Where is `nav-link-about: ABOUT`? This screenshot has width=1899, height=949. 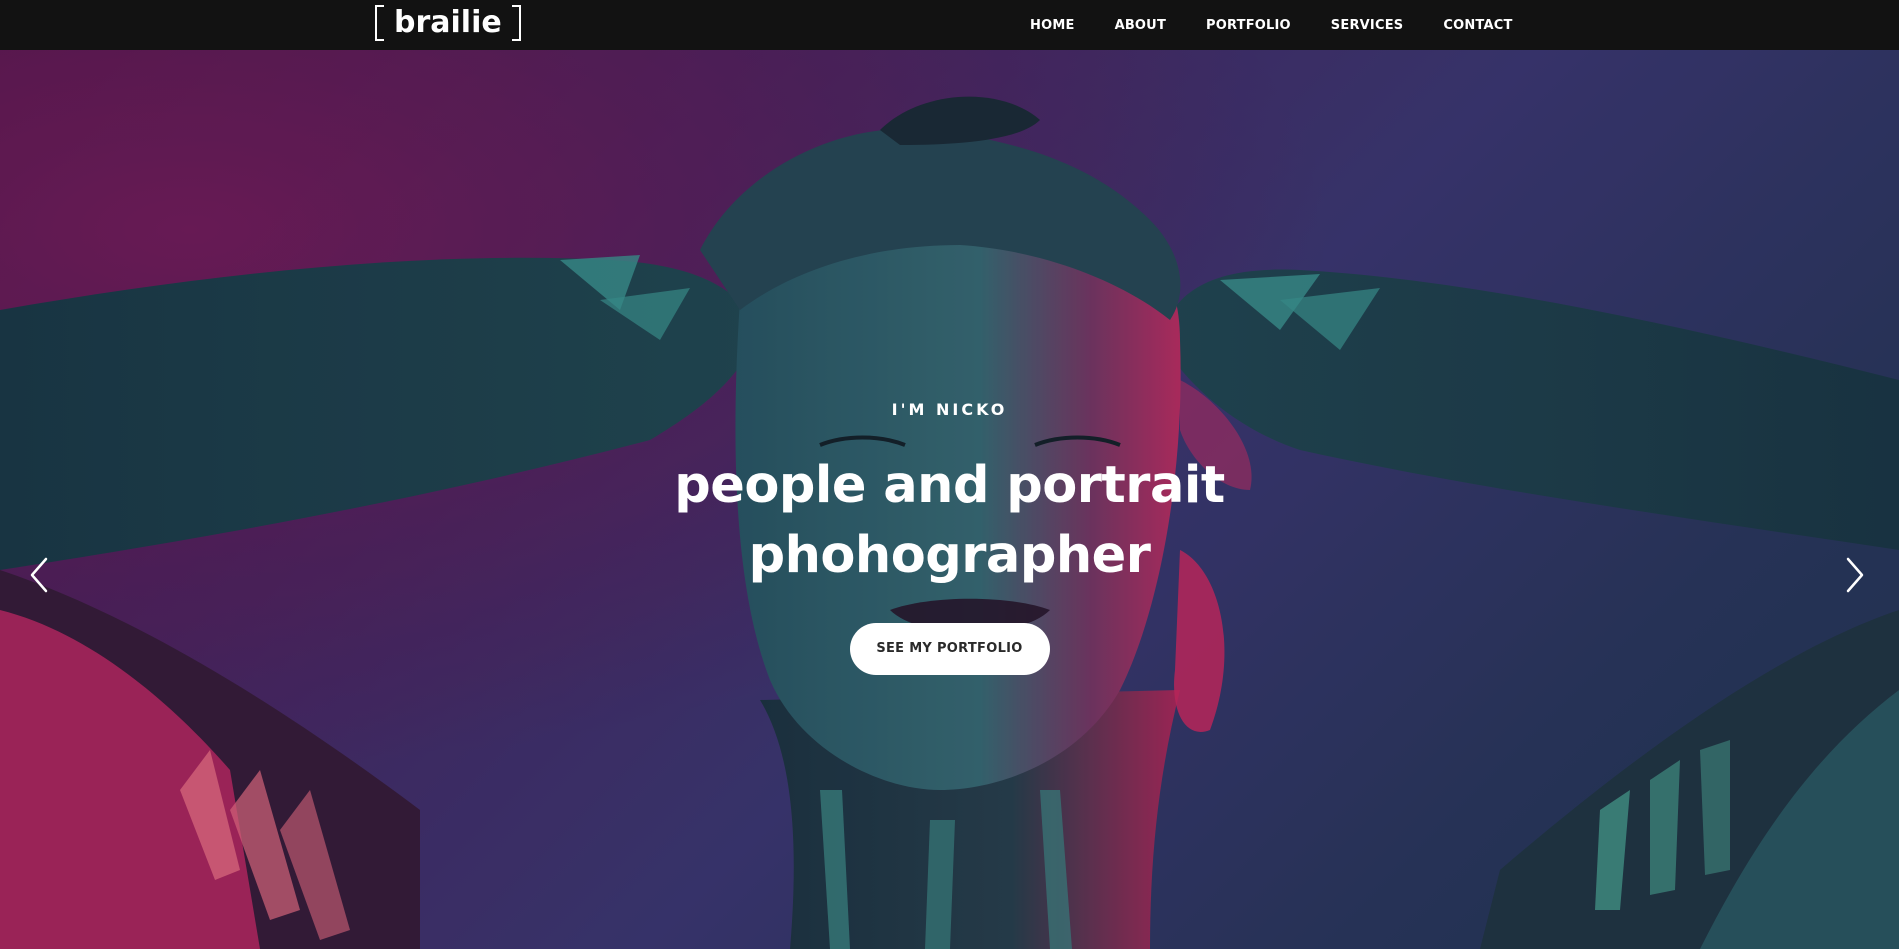 nav-link-about: ABOUT is located at coordinates (1140, 25).